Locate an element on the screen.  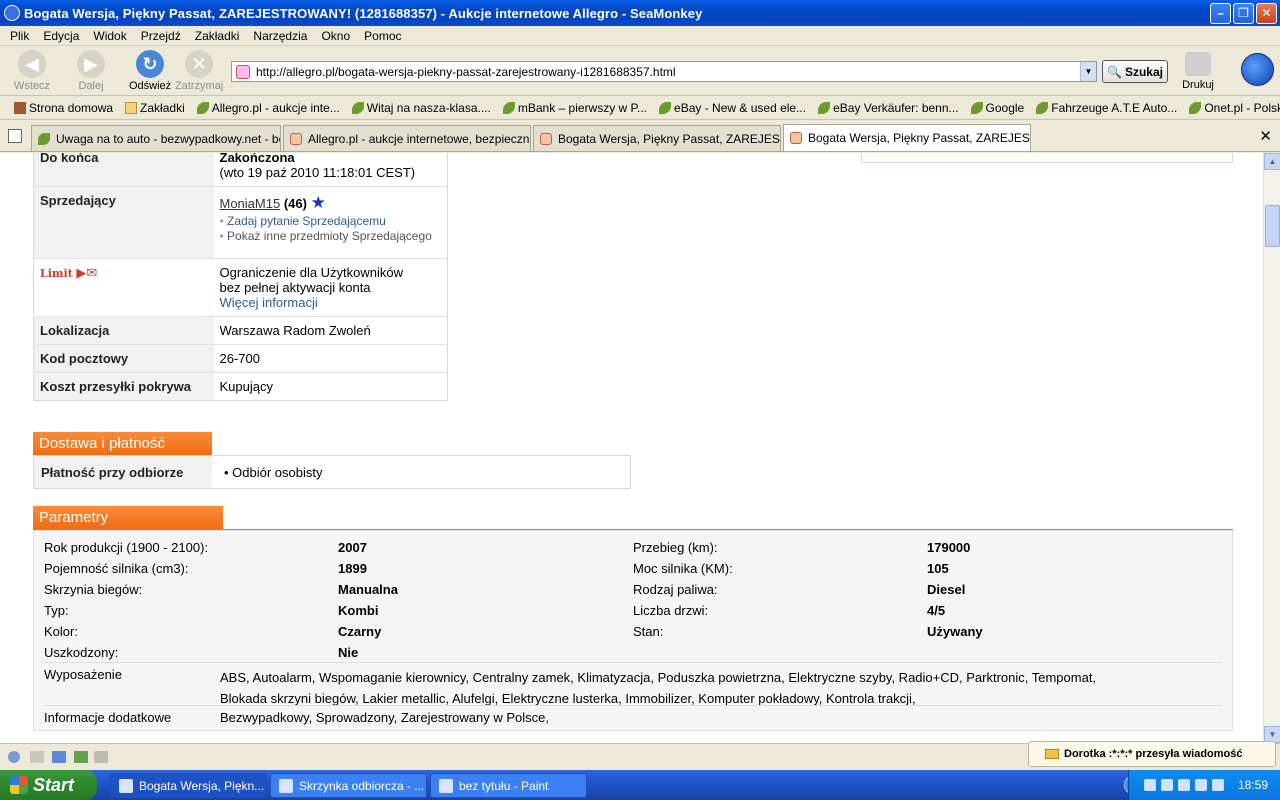
other-items-link: Pokaż inne przedmioty Sprzedającego is located at coordinates (331, 236).